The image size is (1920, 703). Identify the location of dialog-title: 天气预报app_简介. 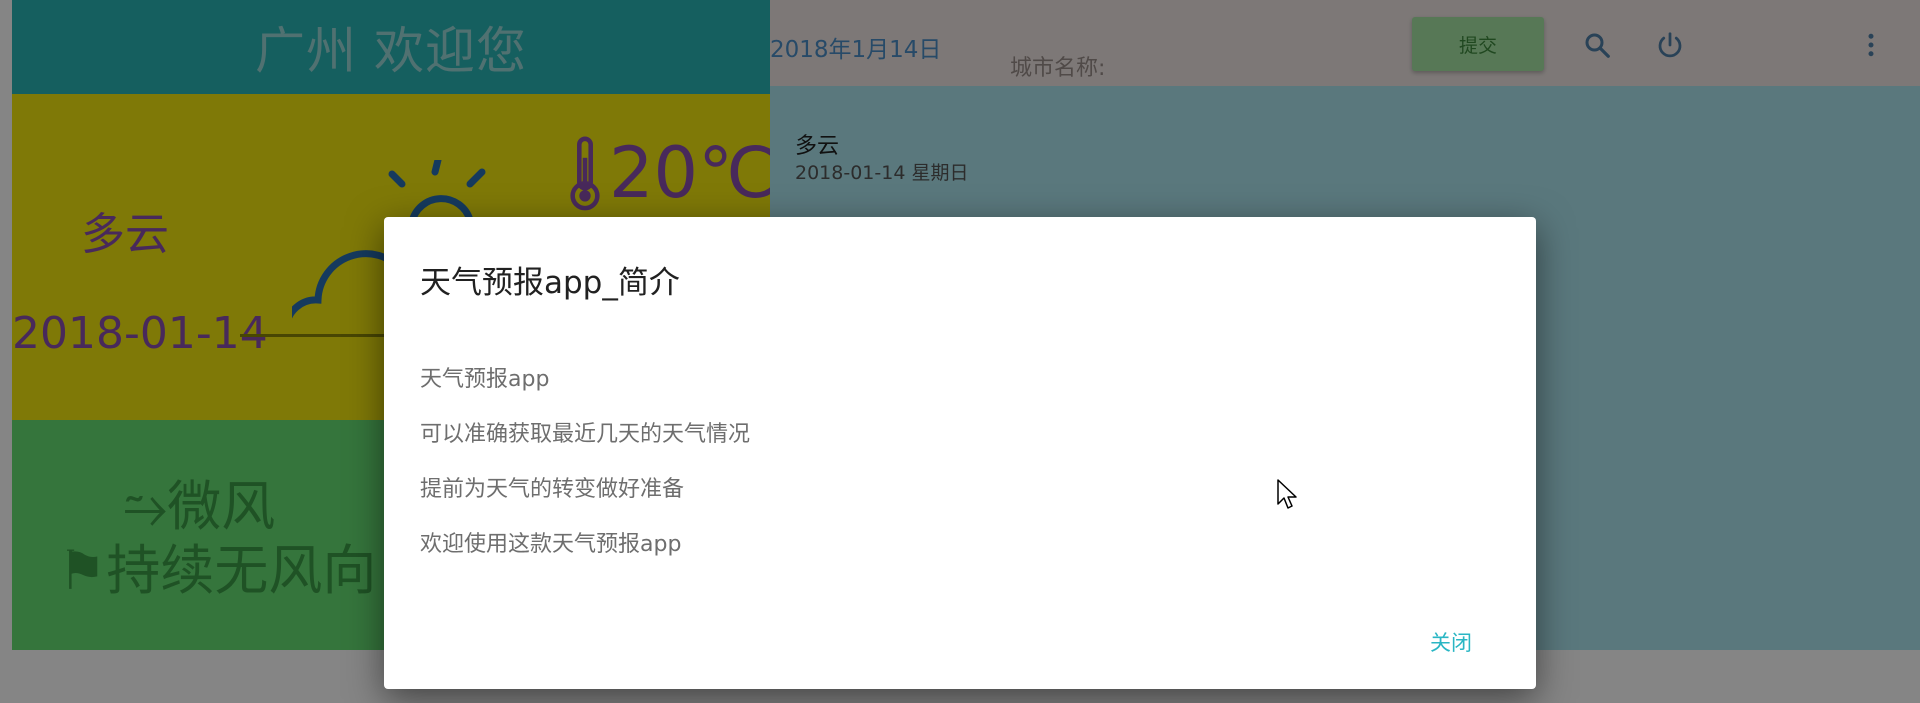
(550, 283).